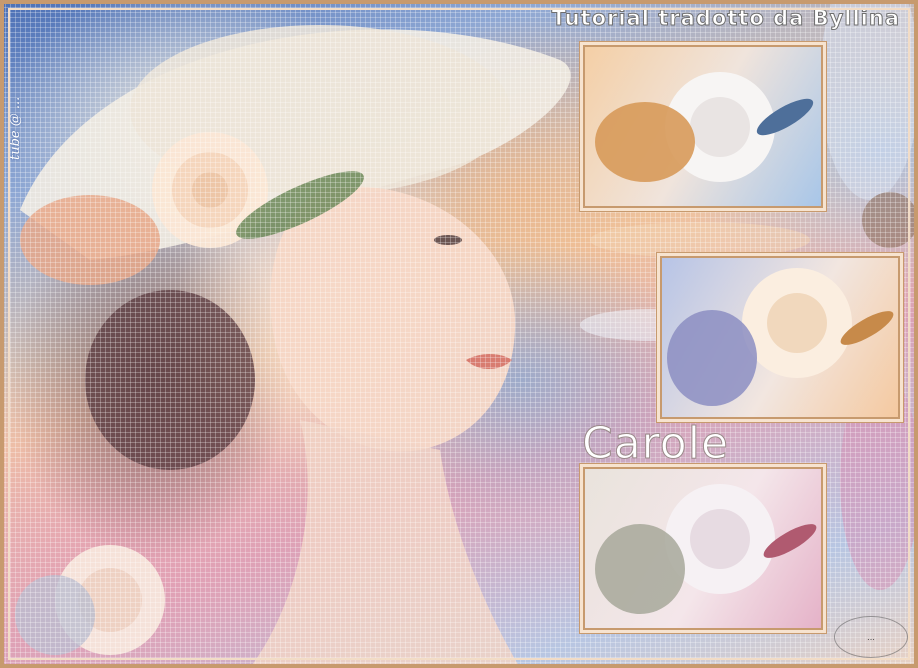  I want to click on face, so click(393, 319).